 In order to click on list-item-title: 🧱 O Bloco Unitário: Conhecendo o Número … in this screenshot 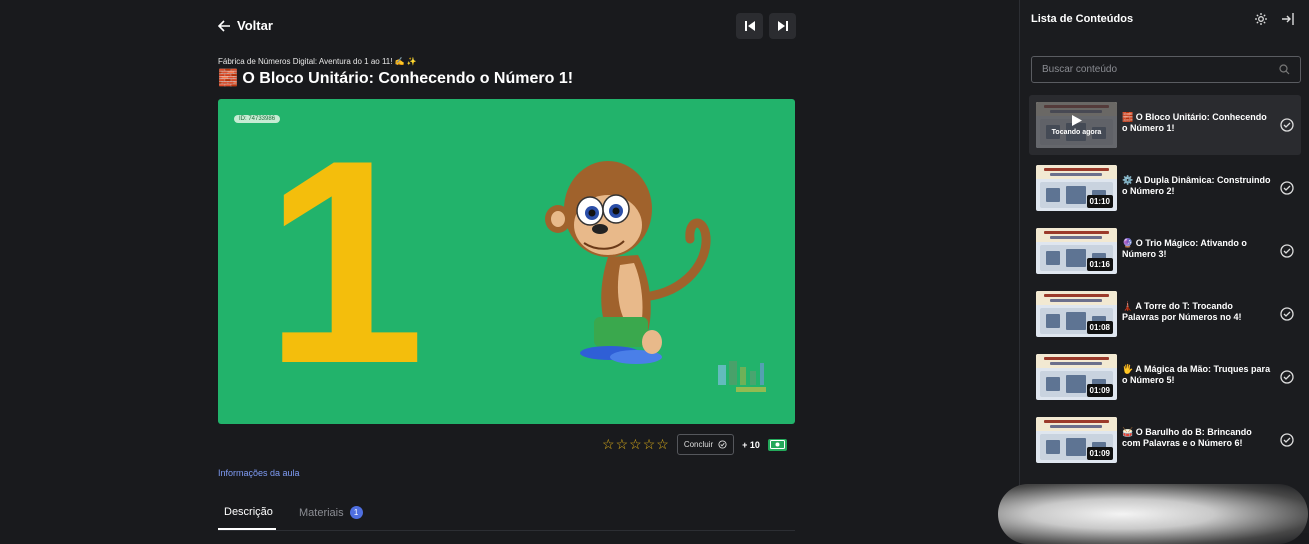, I will do `click(1194, 122)`.